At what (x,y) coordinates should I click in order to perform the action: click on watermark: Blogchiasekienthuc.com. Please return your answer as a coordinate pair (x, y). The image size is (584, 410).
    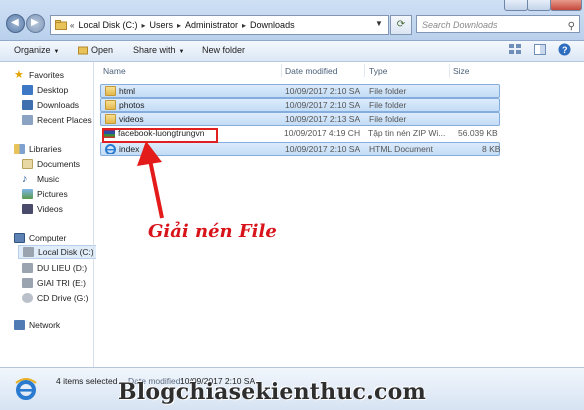
    Looking at the image, I should click on (272, 392).